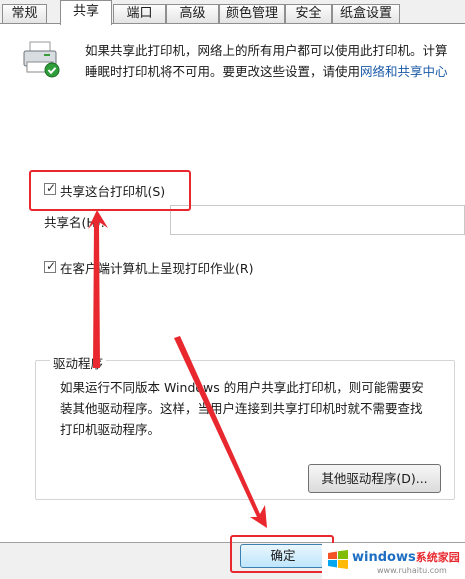 The height and width of the screenshot is (579, 465). Describe the element at coordinates (384, 557) in the screenshot. I see `watermark-brand-en: windows` at that location.